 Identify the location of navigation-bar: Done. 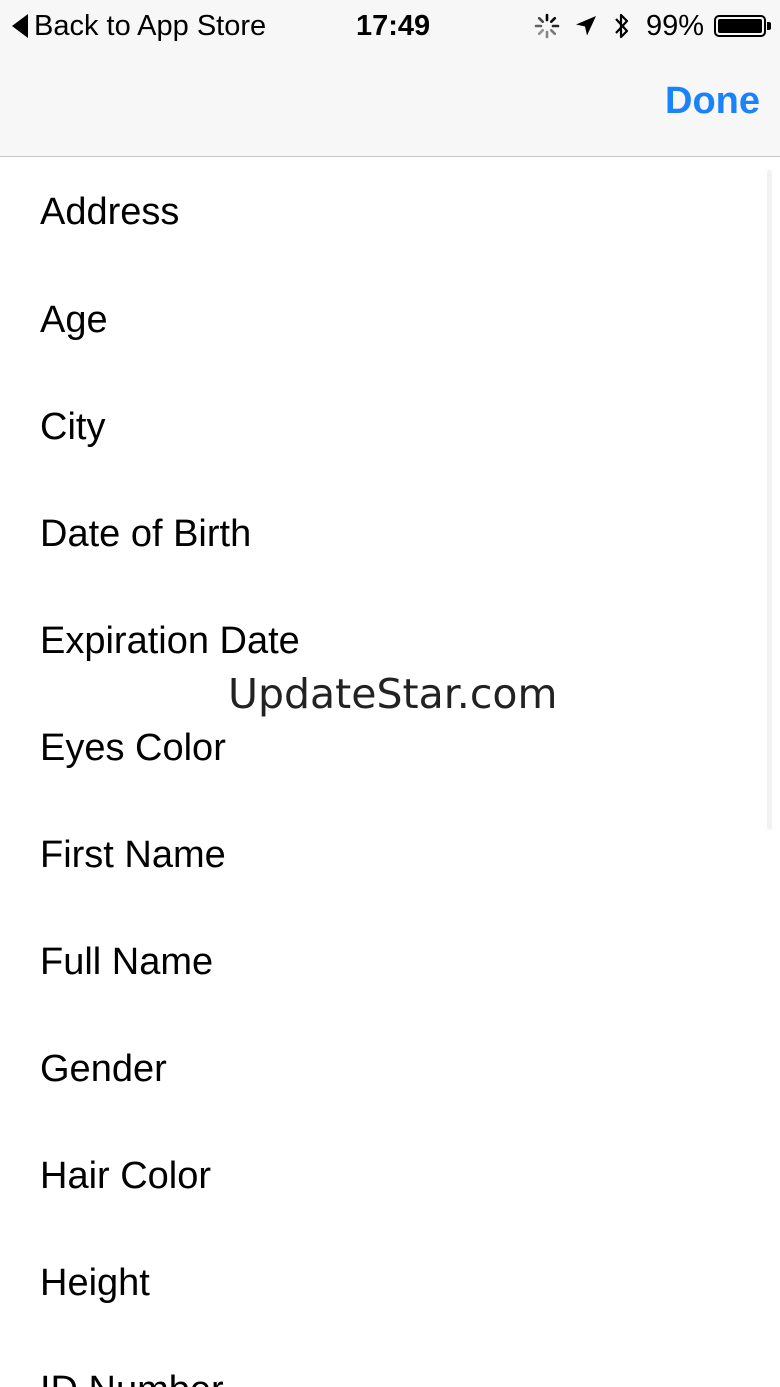
(390, 104).